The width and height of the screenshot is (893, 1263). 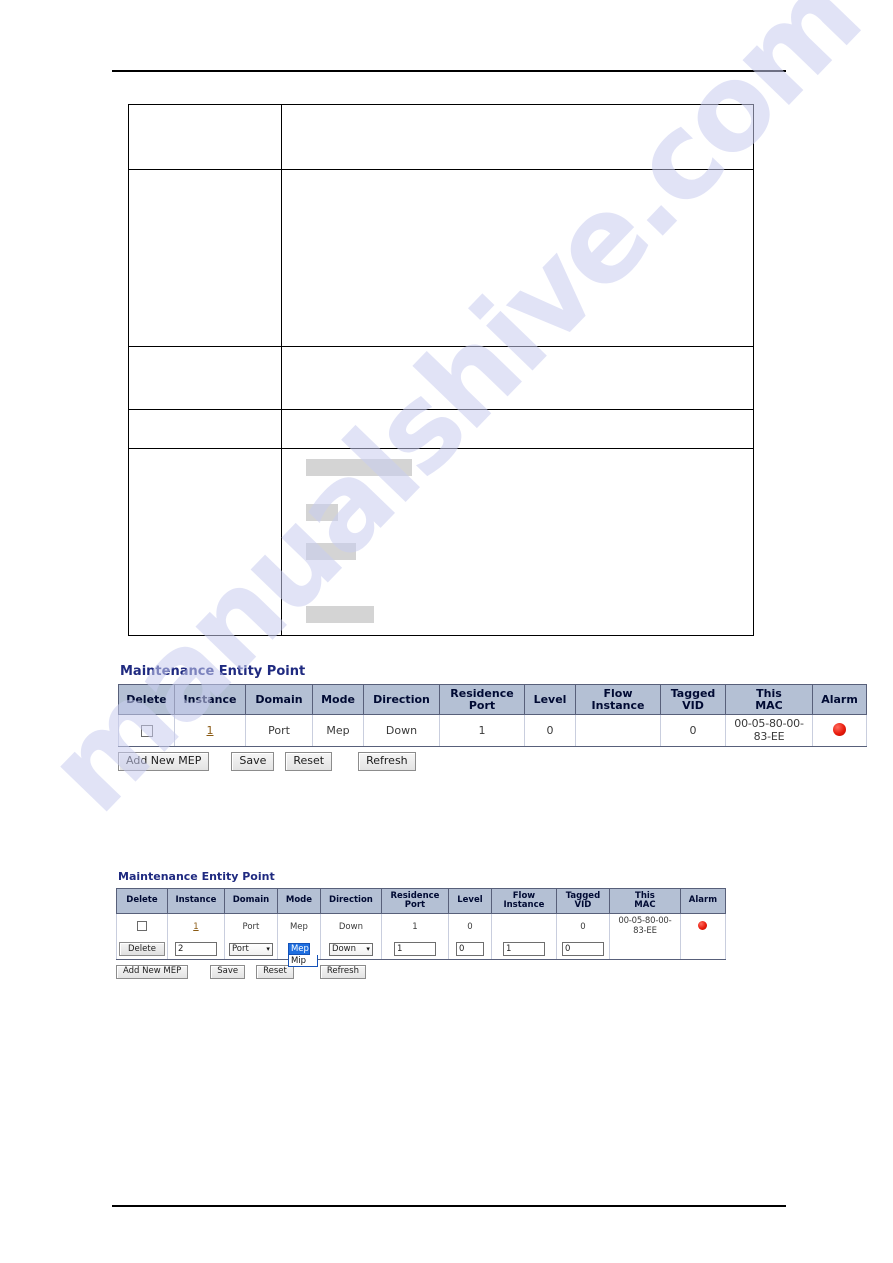 What do you see at coordinates (302, 961) in the screenshot?
I see `mode-select-option-mip: Mip` at bounding box center [302, 961].